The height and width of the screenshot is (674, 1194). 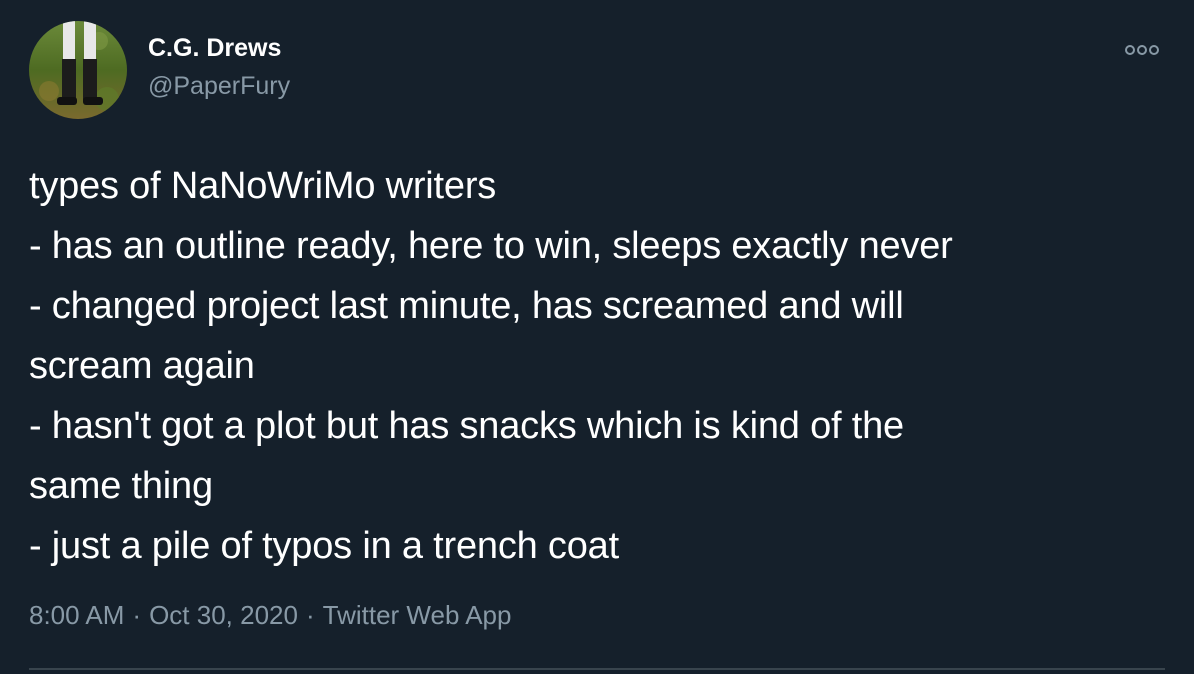 I want to click on tweet-text-line: types of NaNoWriMo writers, so click(x=263, y=186).